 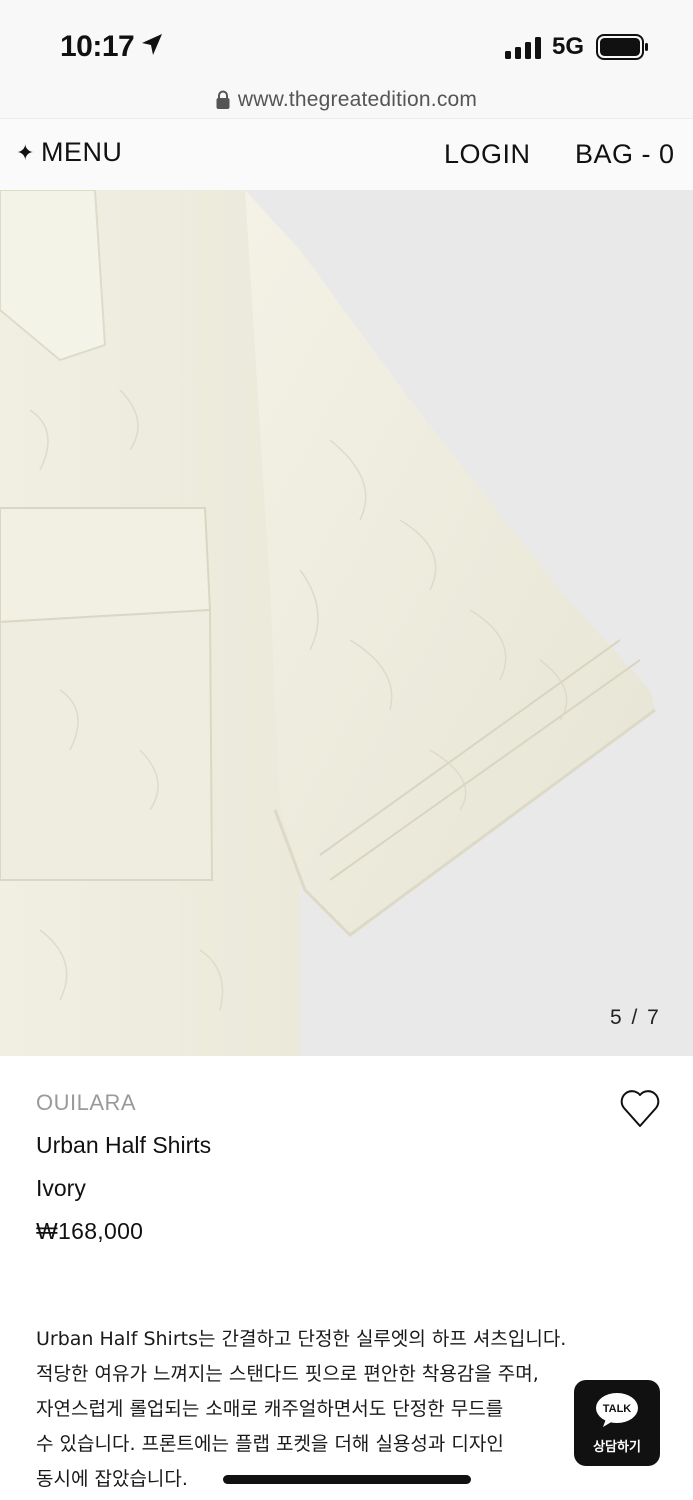 I want to click on location-arrow-icon, so click(x=152, y=44).